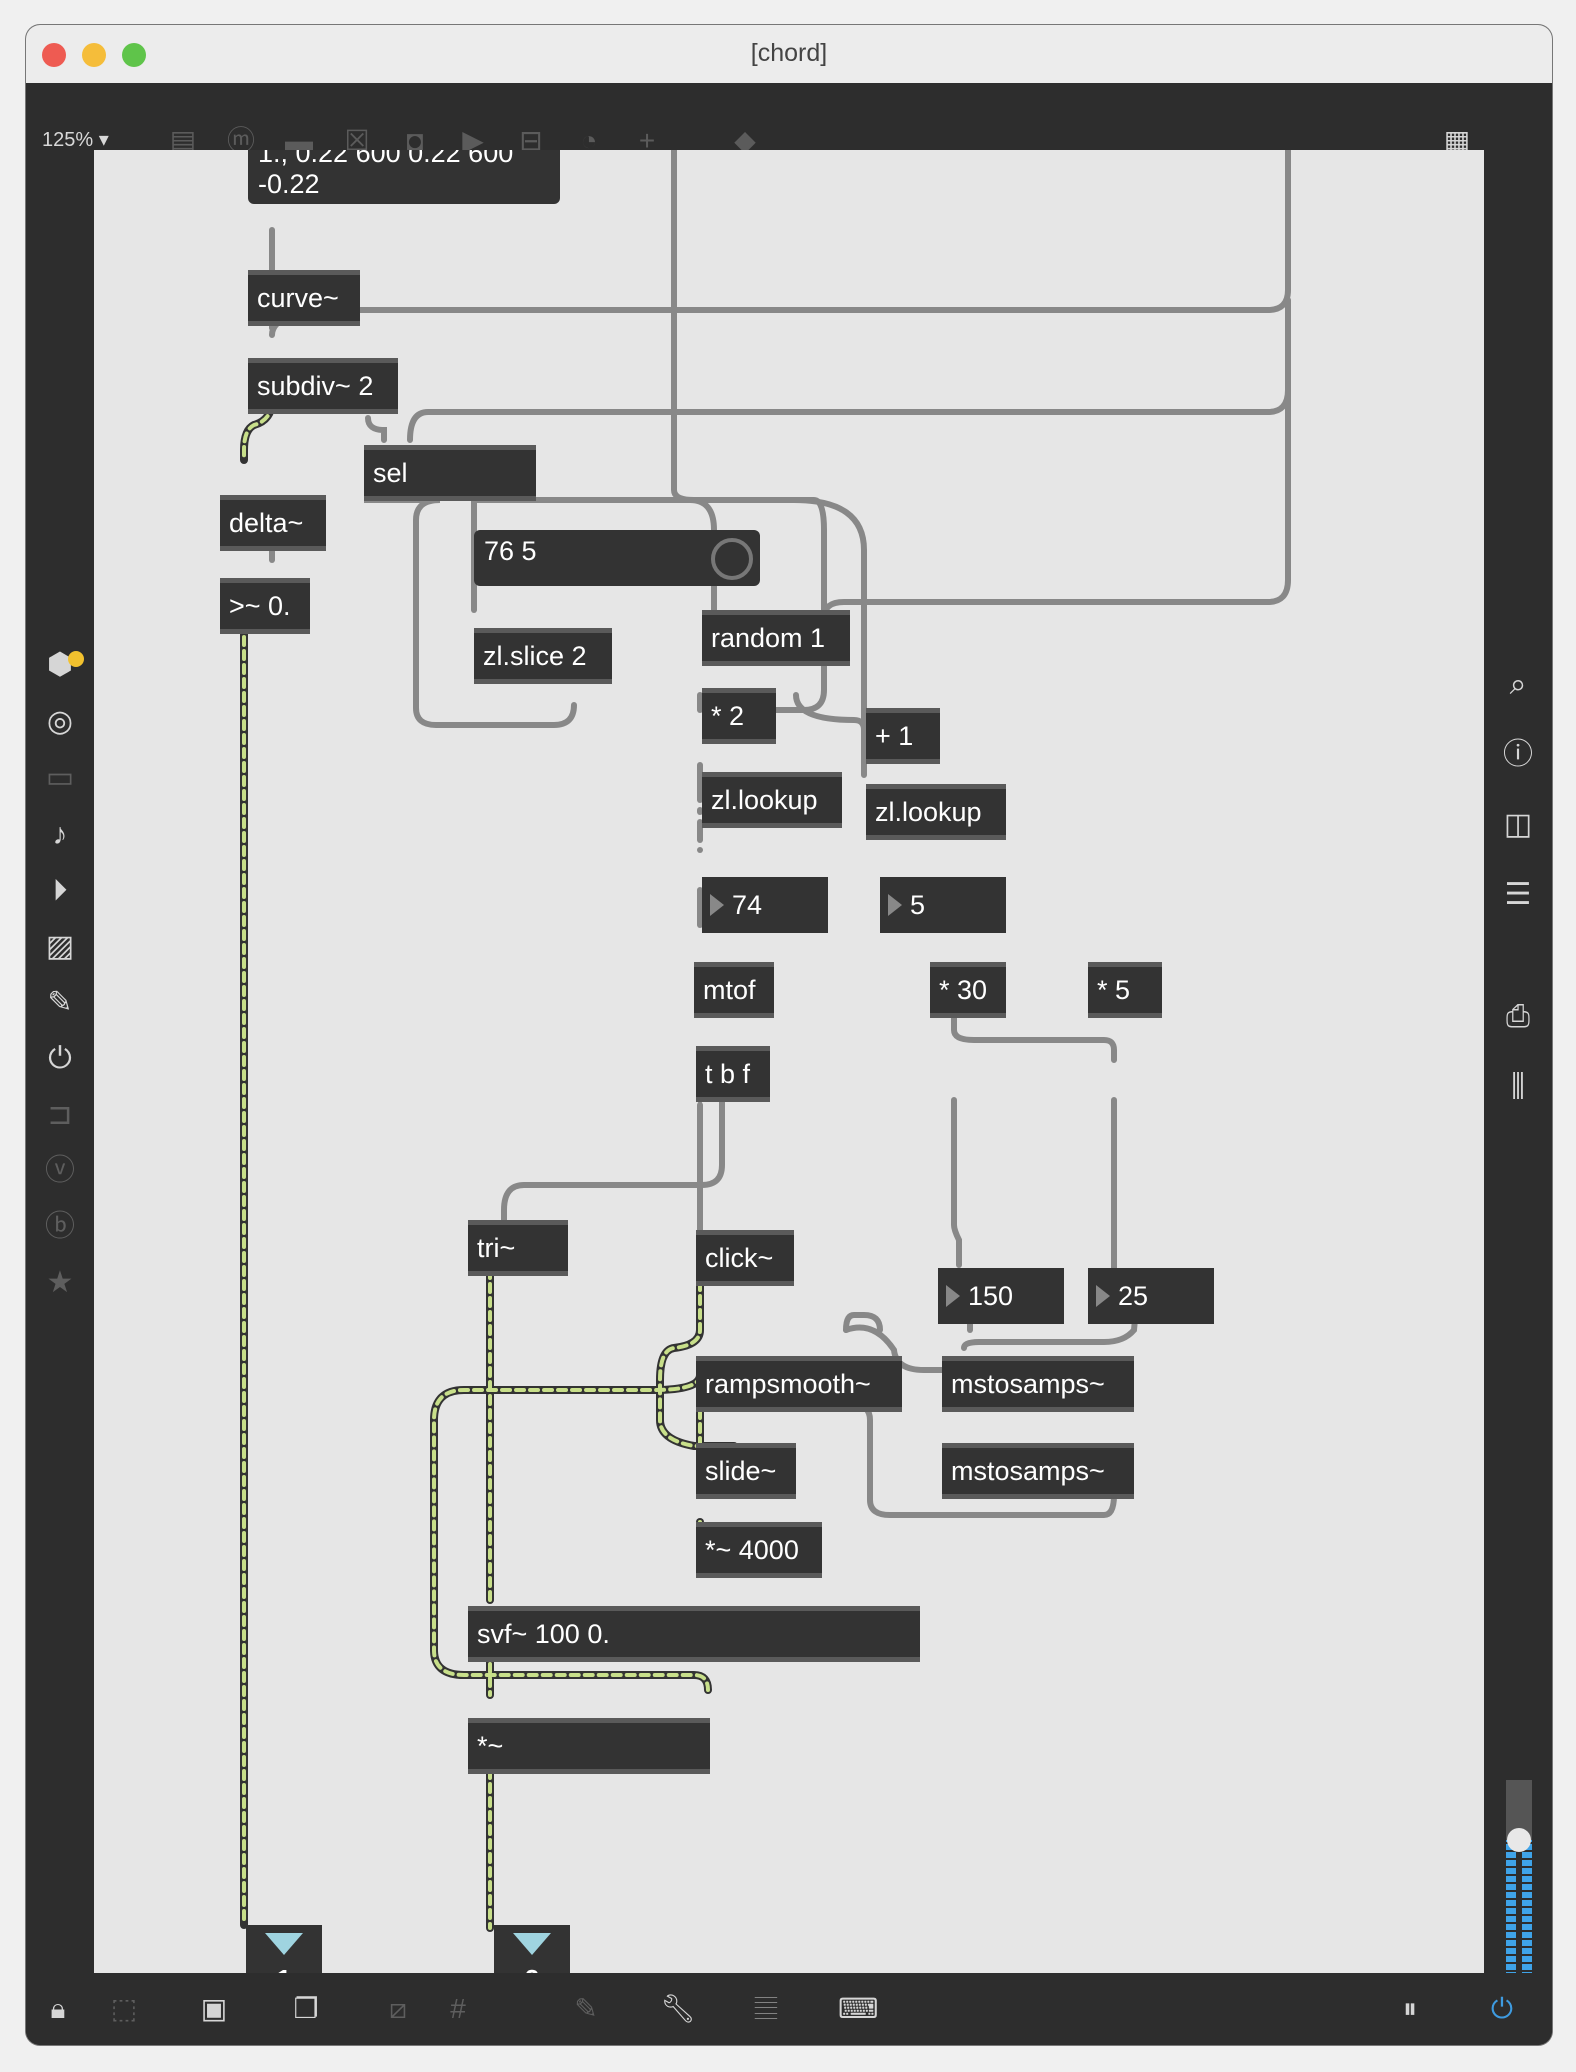 The width and height of the screenshot is (1576, 2072). Describe the element at coordinates (776, 638) in the screenshot. I see `object-random: random 1` at that location.